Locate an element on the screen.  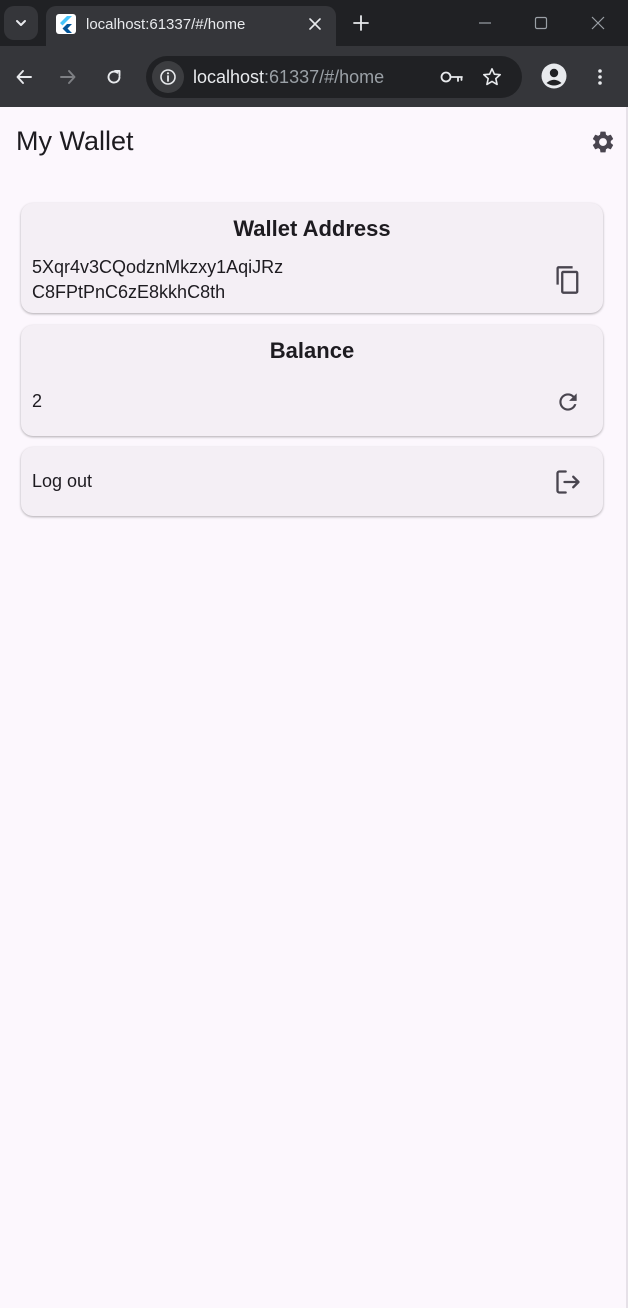
chevron-down-icon is located at coordinates (21, 23).